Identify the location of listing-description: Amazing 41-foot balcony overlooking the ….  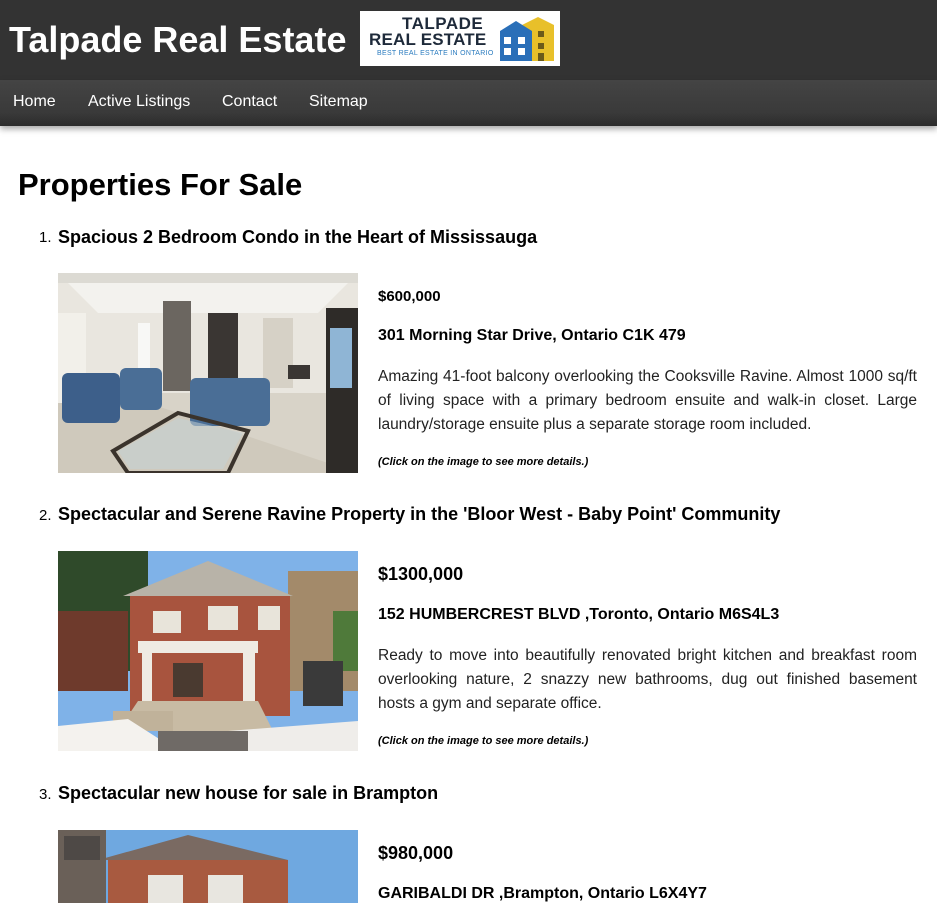
(647, 400).